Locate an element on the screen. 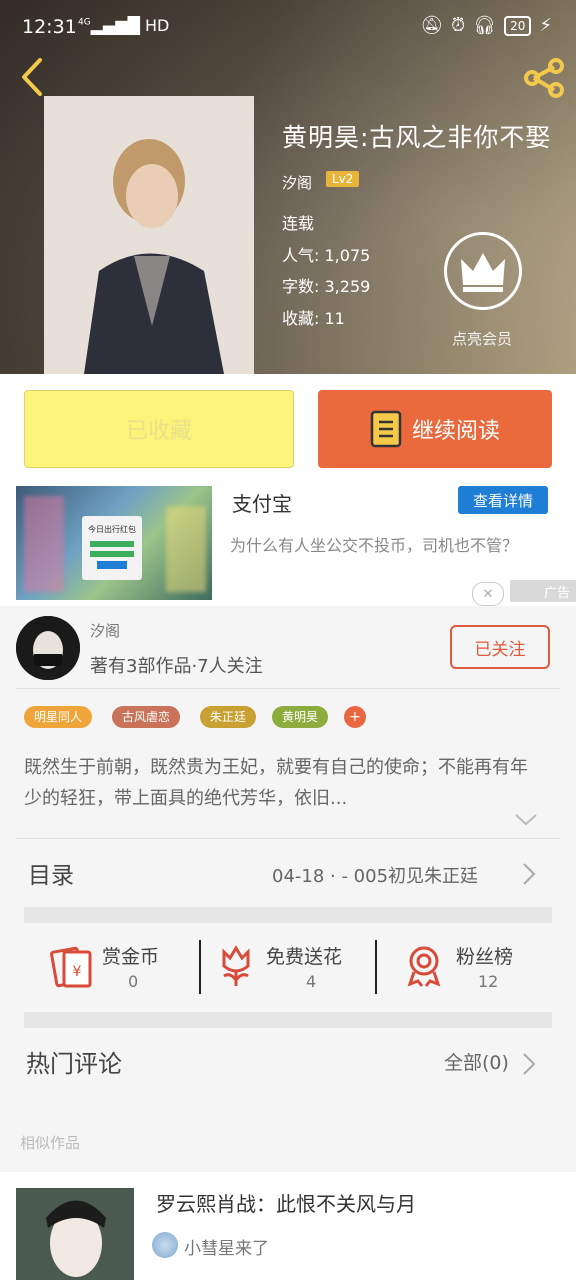  author-name: 汐阁 is located at coordinates (105, 630).